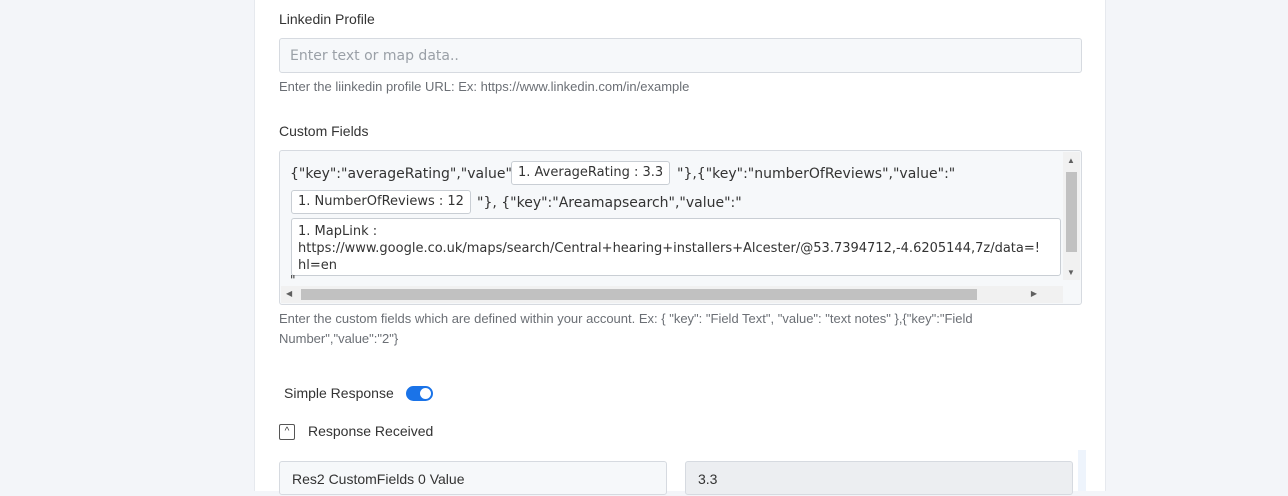  Describe the element at coordinates (609, 203) in the screenshot. I see `custom-fields-text-segment: "}, {"key":"Areamapsearch","value":"` at that location.